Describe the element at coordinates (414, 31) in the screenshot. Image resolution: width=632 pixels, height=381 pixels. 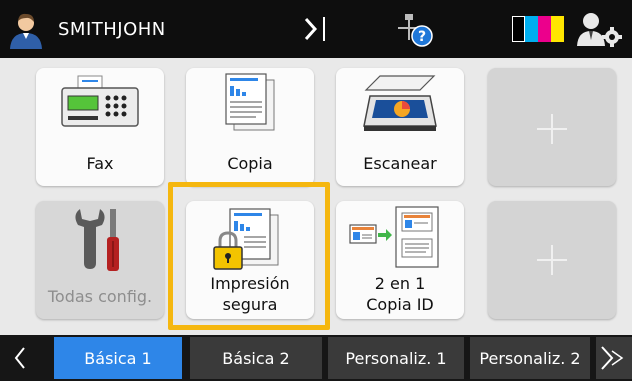
I see `network-help-icon: ?` at that location.